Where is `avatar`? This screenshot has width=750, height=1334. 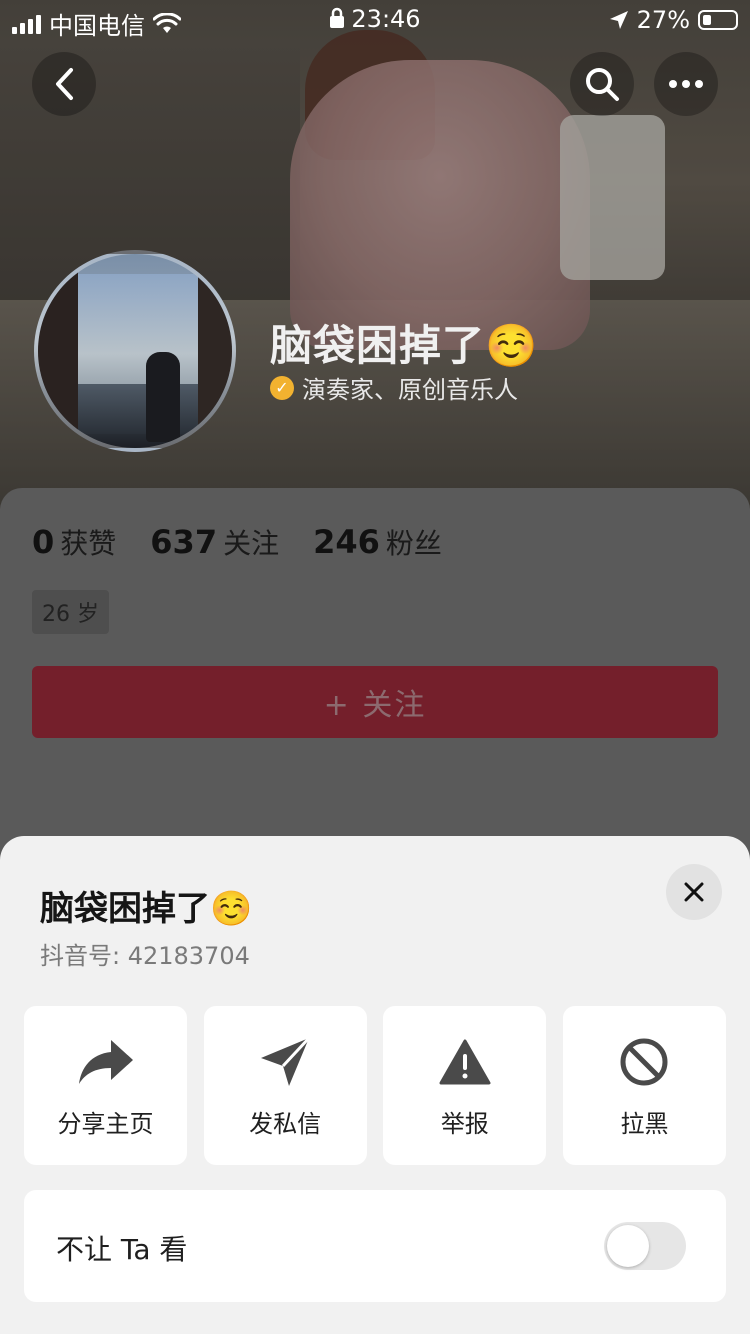
avatar is located at coordinates (135, 351).